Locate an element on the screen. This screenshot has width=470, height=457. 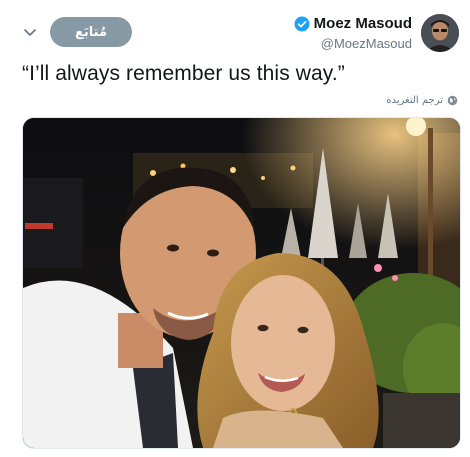
chevron-down-icon is located at coordinates (30, 32).